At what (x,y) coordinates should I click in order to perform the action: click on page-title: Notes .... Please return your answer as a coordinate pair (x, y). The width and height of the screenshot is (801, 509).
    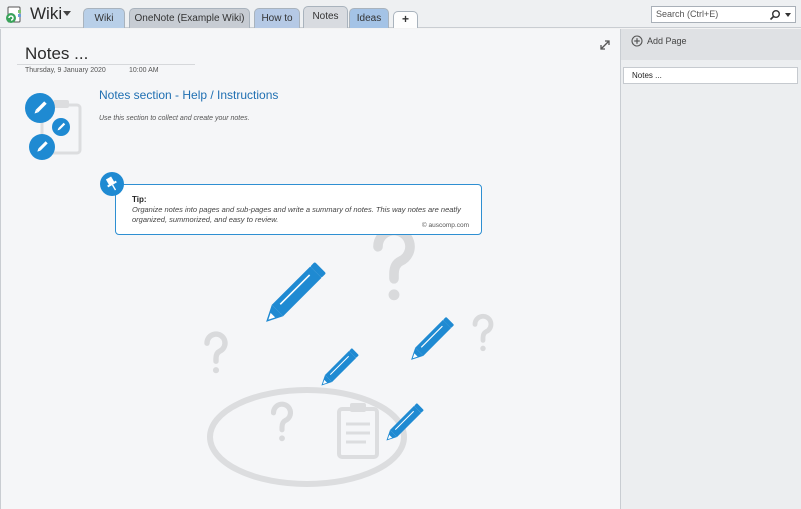
    Looking at the image, I should click on (56, 54).